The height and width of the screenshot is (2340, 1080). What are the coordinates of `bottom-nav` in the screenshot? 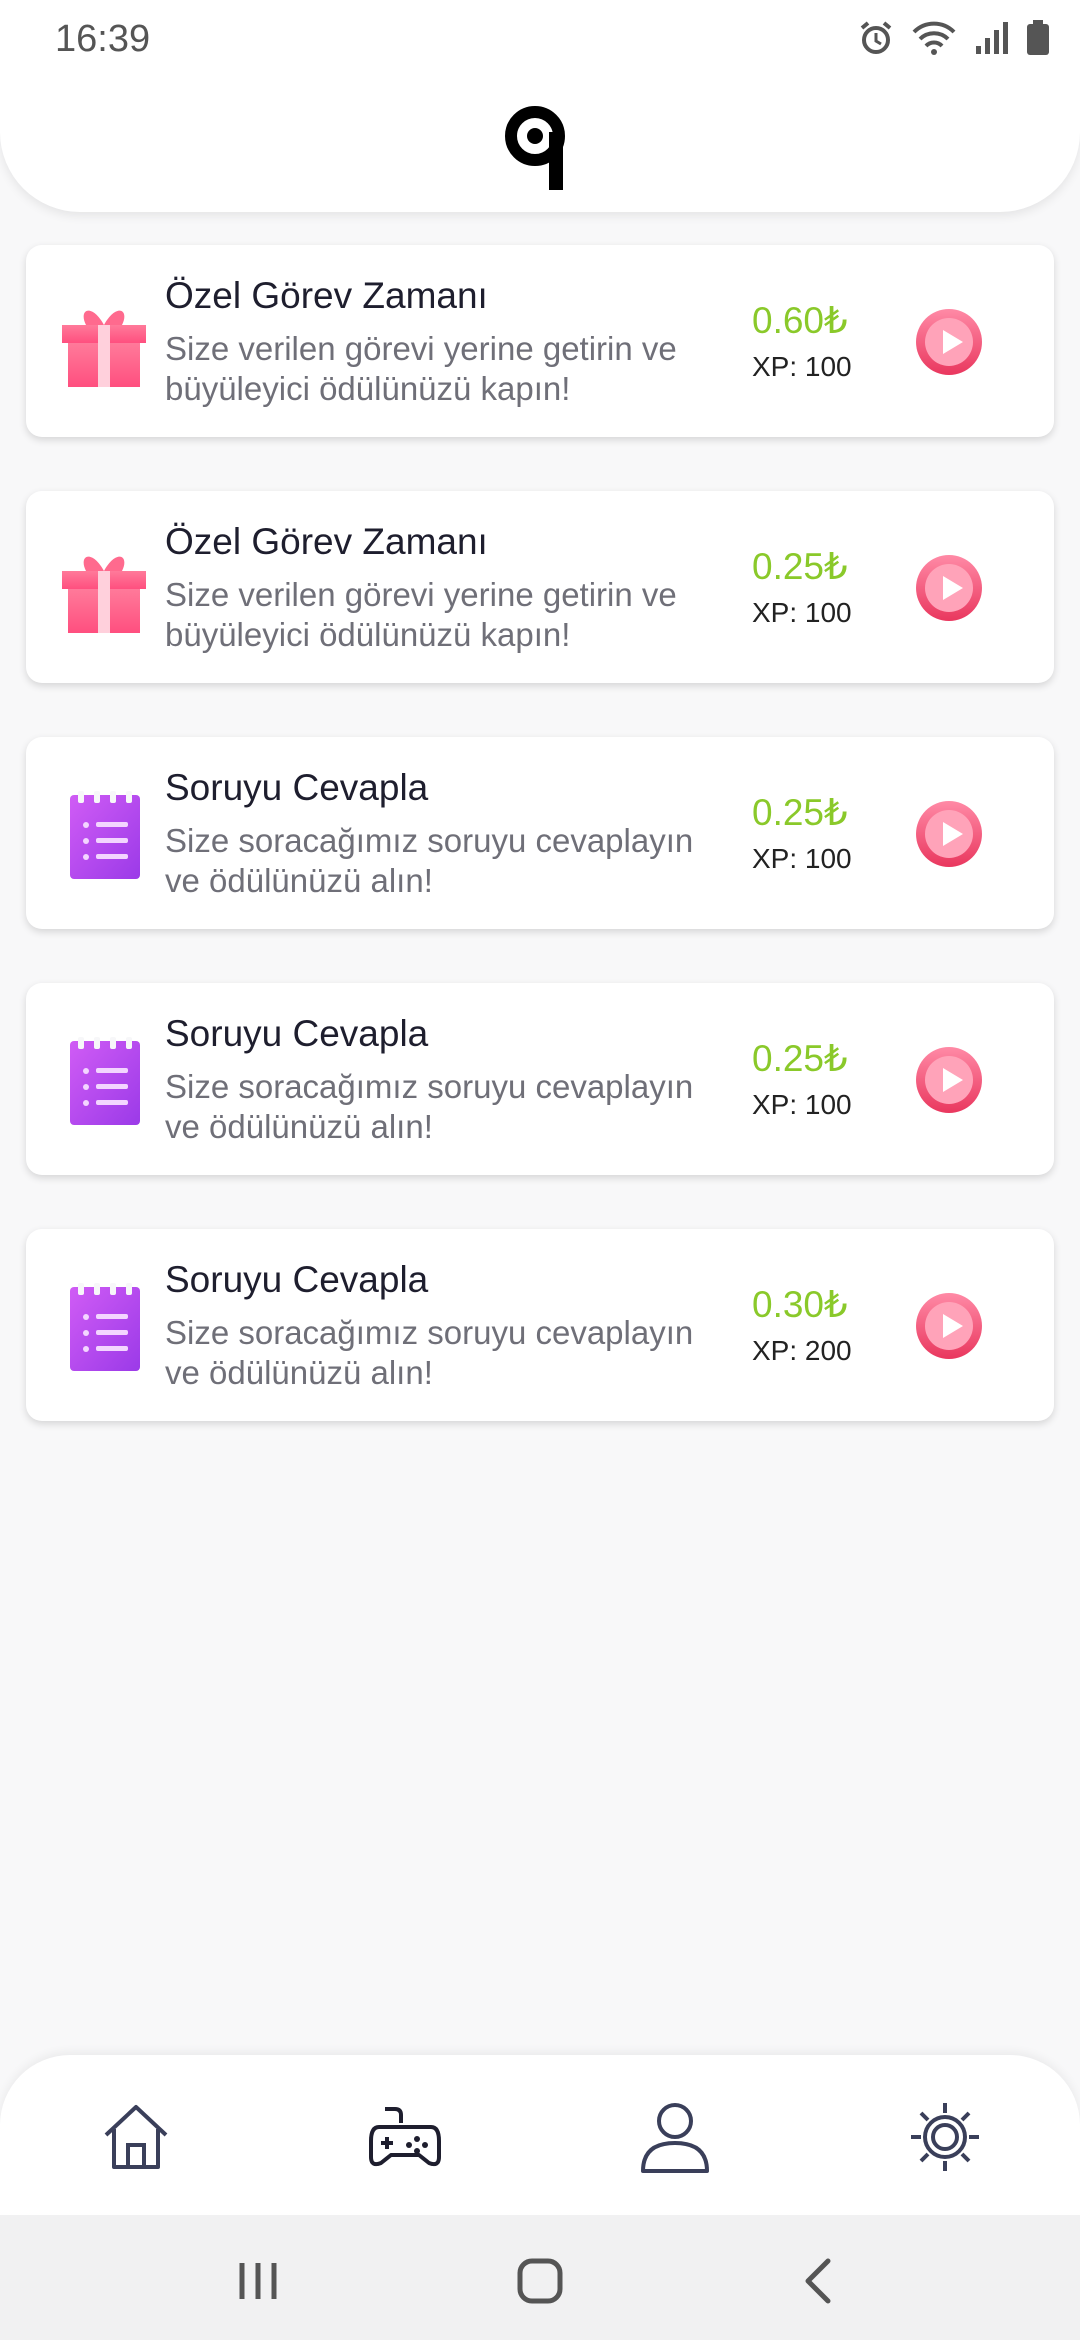 It's located at (540, 2135).